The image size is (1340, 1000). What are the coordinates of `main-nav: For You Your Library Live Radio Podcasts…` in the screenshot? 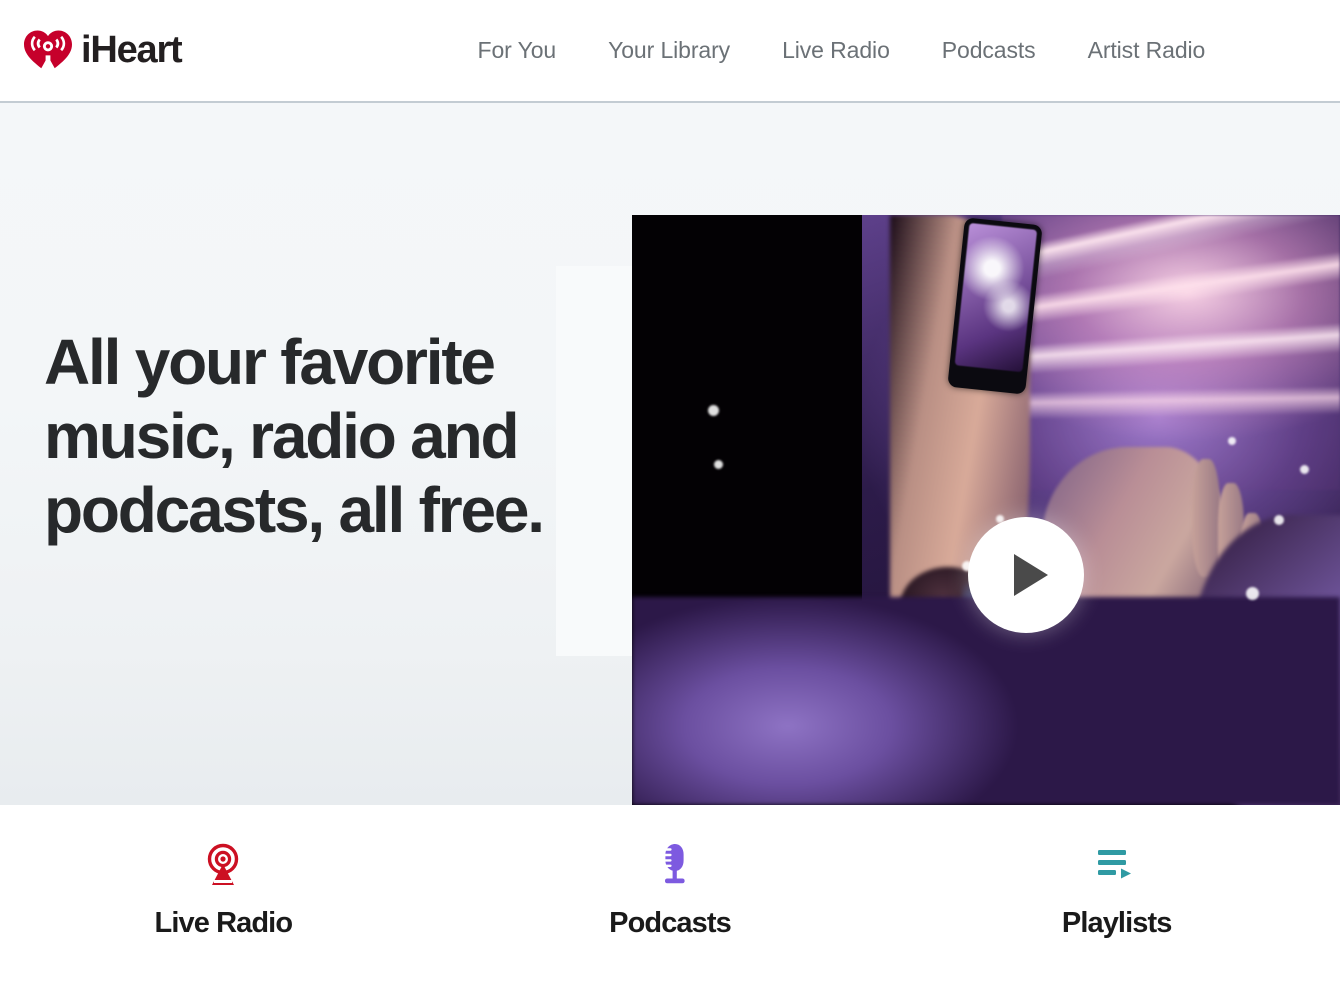 It's located at (842, 50).